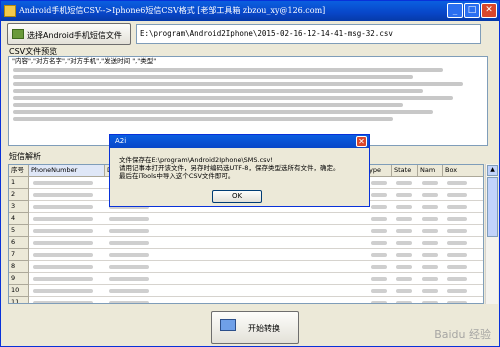 The image size is (500, 347). Describe the element at coordinates (19, 267) in the screenshot. I see `row-number: 8` at that location.